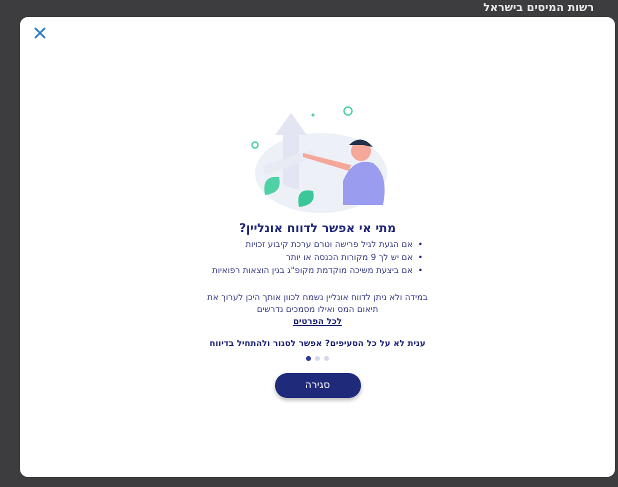  I want to click on details-link: לכל הפרטים, so click(317, 322).